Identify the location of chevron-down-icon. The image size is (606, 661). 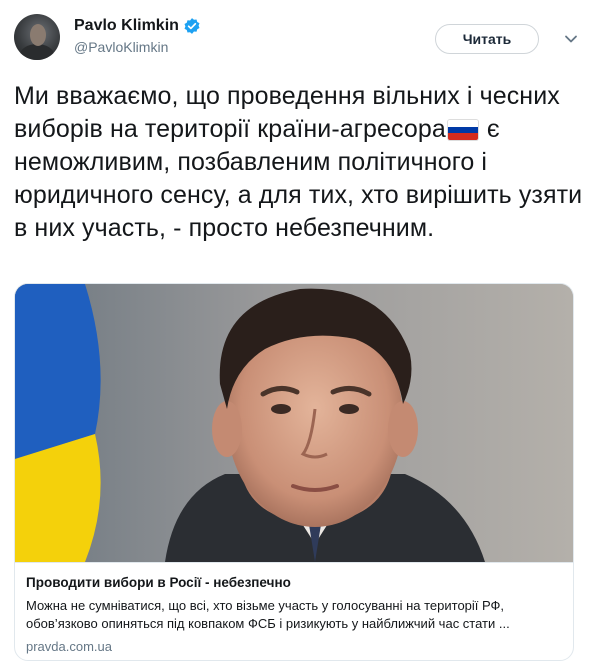
(571, 39).